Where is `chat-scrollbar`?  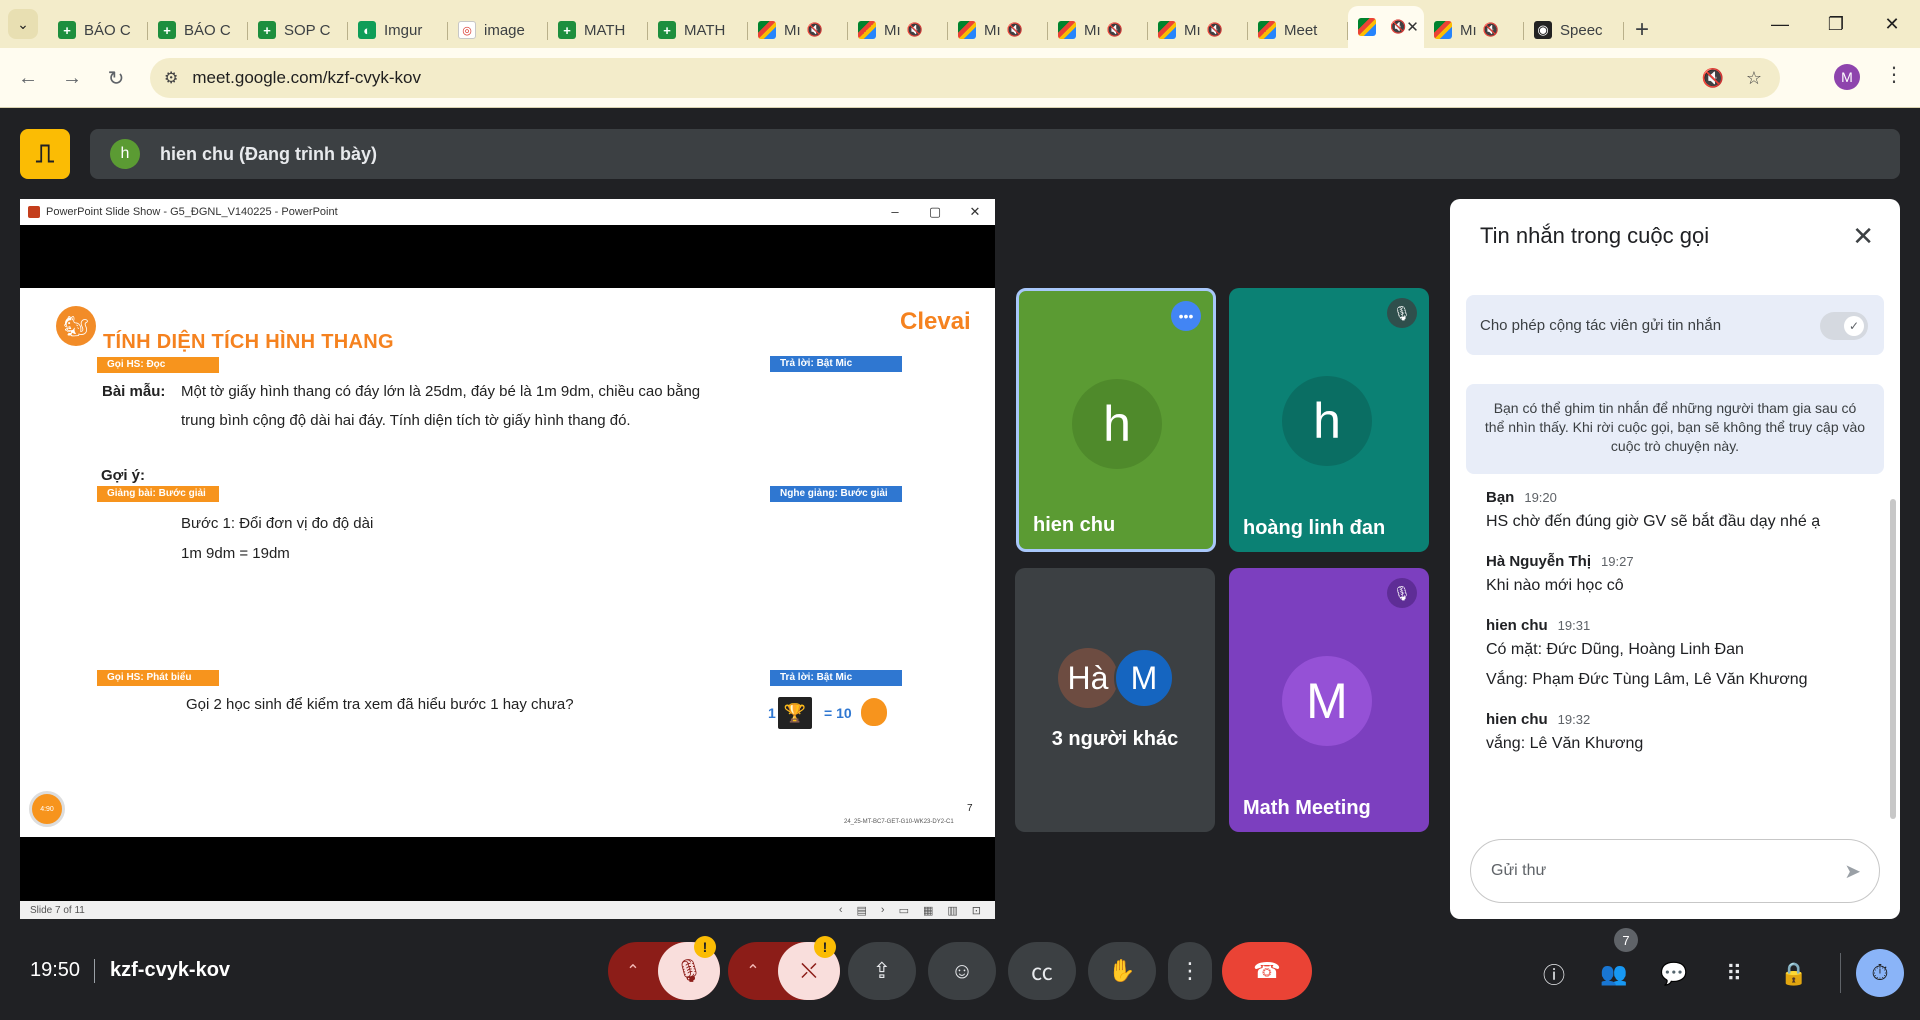 chat-scrollbar is located at coordinates (1893, 659).